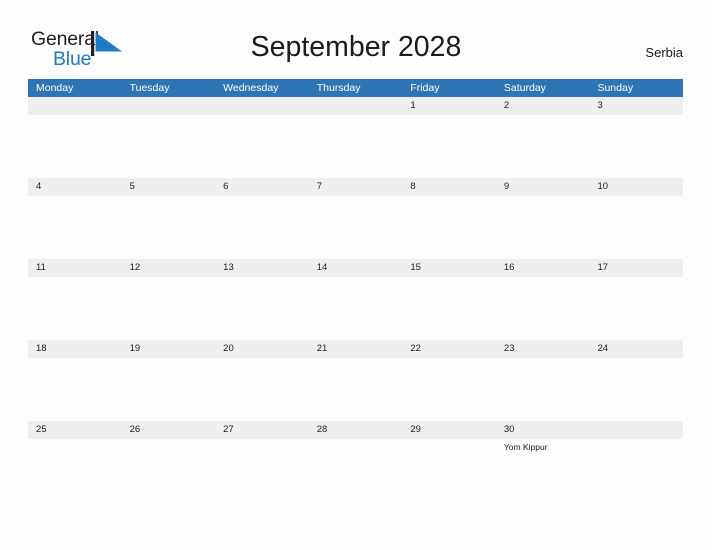 This screenshot has height=550, width=712. Describe the element at coordinates (415, 267) in the screenshot. I see `day-number: 15` at that location.